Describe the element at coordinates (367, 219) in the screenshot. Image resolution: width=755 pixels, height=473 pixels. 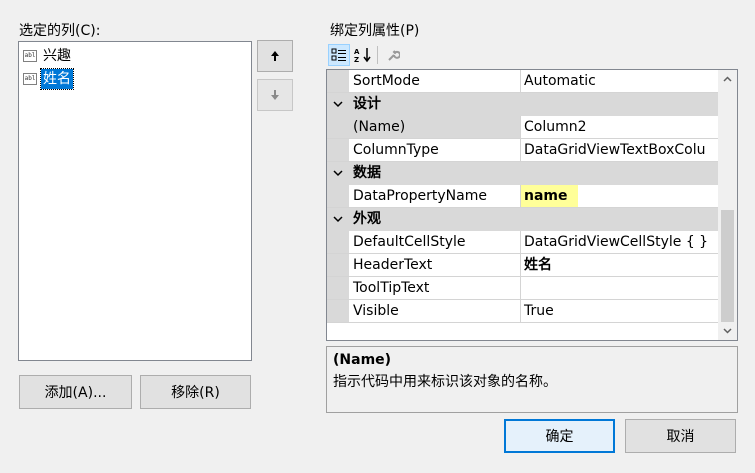
I see `category-label: 外观` at that location.